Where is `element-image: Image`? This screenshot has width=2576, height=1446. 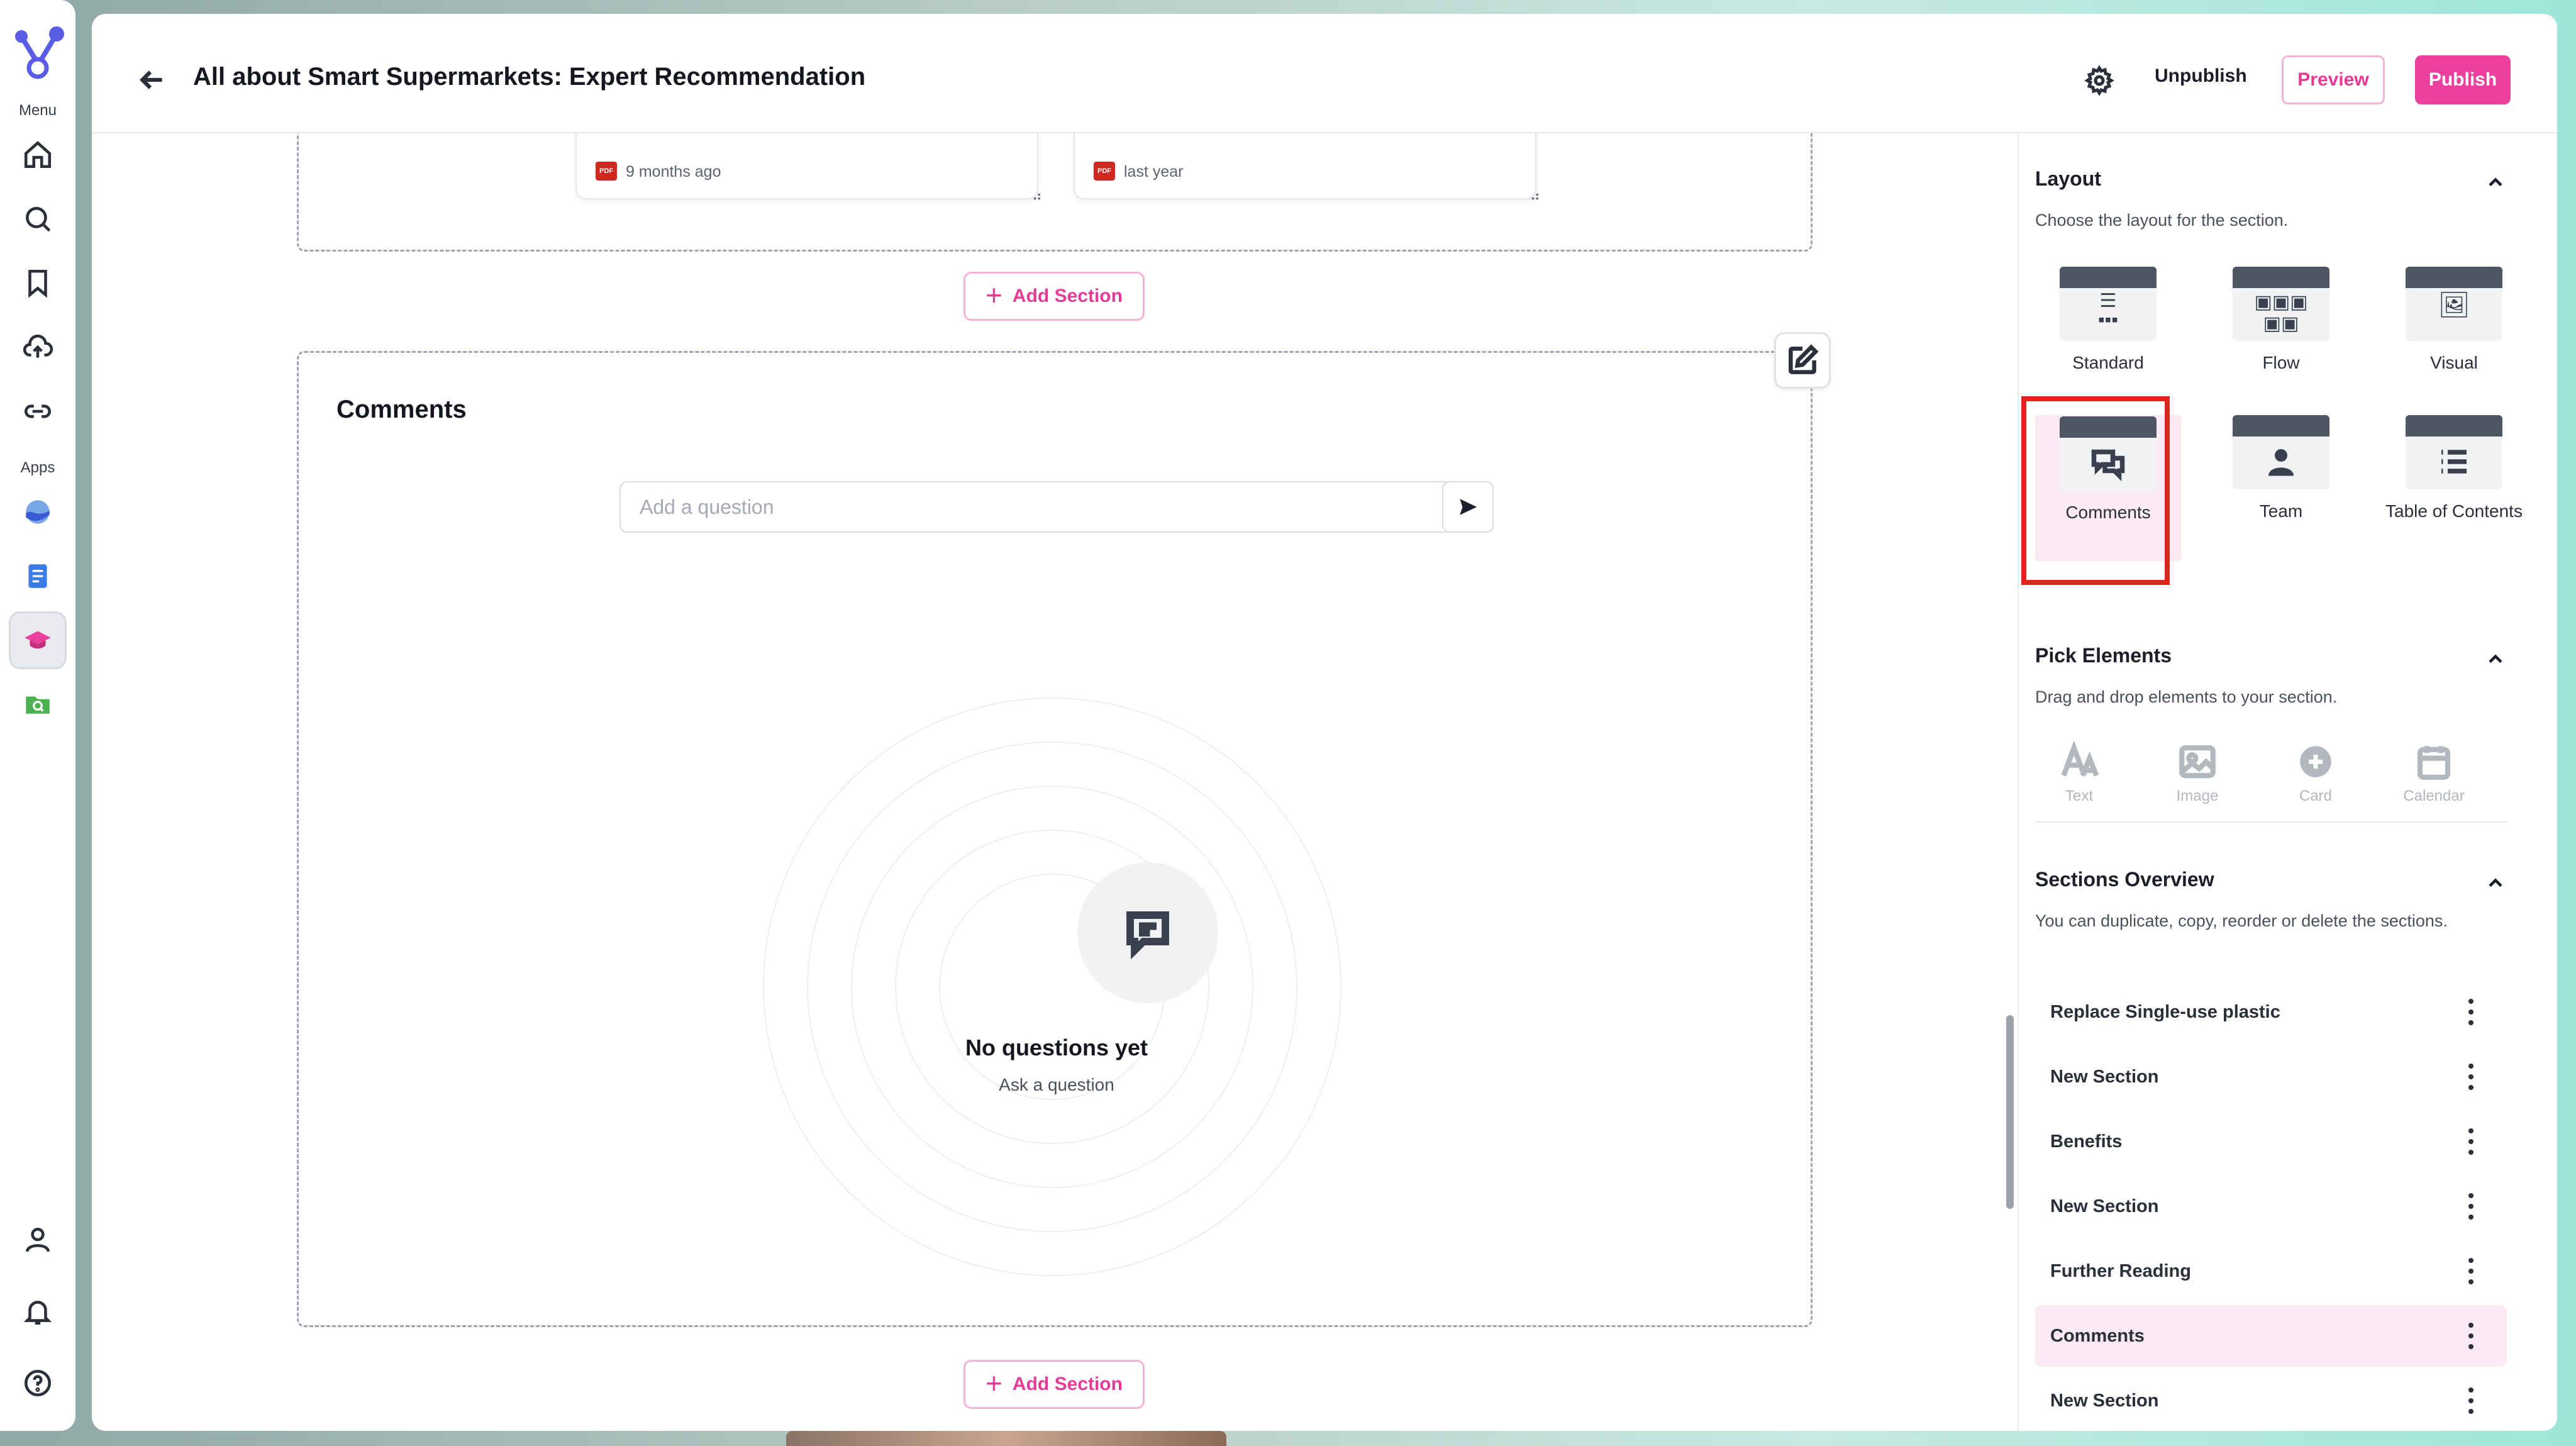
element-image: Image is located at coordinates (2197, 773).